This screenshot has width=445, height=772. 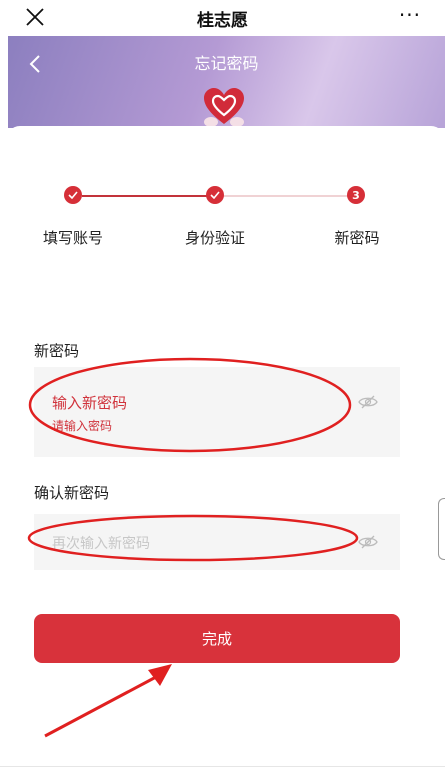 I want to click on side-drawer-handle, so click(x=441, y=529).